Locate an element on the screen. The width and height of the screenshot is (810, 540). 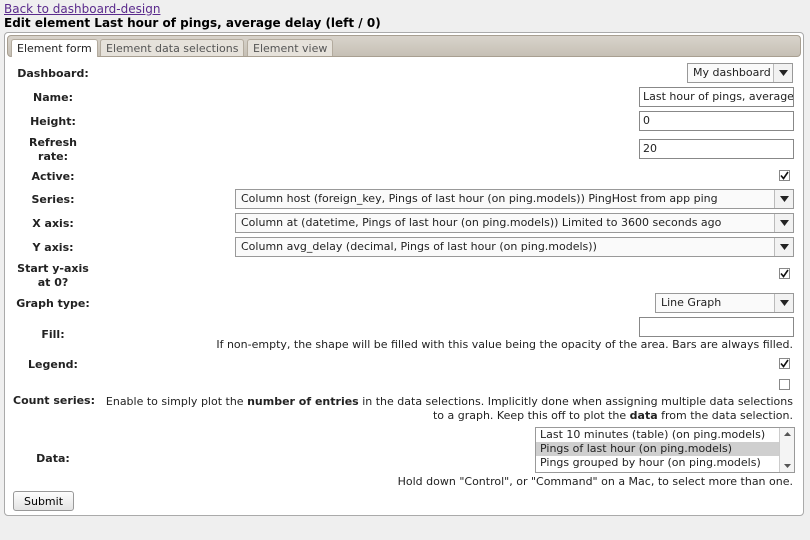
back-to-dashboard-design-link: Back to dashboard-design is located at coordinates (82, 9).